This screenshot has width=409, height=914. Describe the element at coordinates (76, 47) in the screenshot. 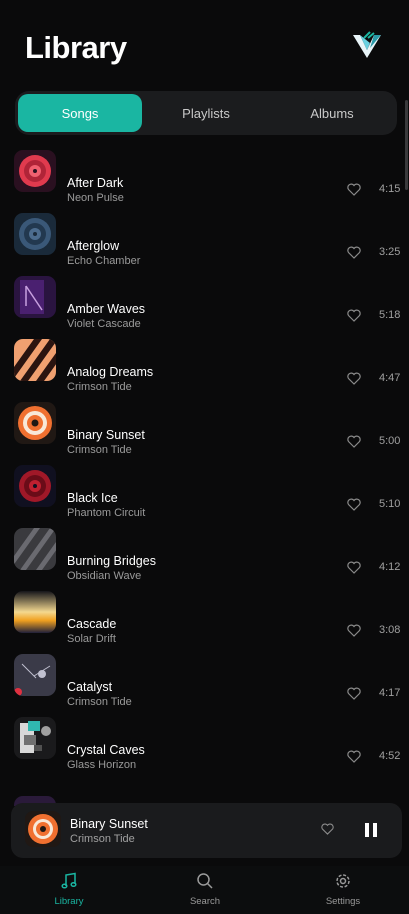

I see `page-title: Library` at that location.